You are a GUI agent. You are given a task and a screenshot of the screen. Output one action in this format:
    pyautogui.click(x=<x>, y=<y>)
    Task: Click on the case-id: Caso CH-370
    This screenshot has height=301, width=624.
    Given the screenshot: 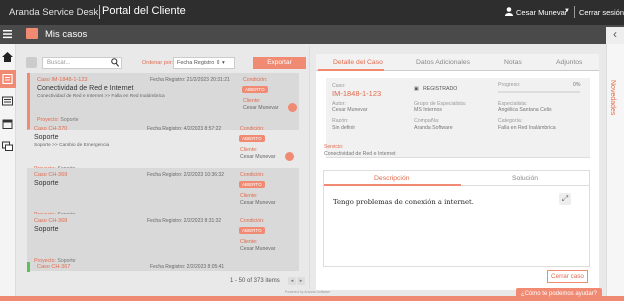 What is the action you would take?
    pyautogui.click(x=51, y=129)
    